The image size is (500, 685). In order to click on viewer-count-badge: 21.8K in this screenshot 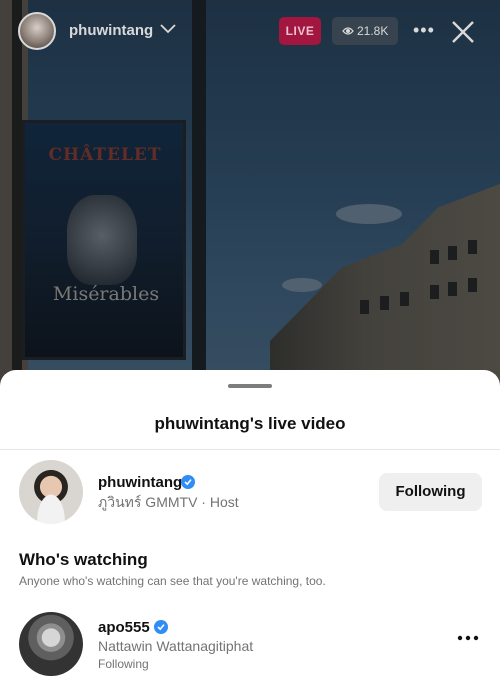, I will do `click(365, 31)`.